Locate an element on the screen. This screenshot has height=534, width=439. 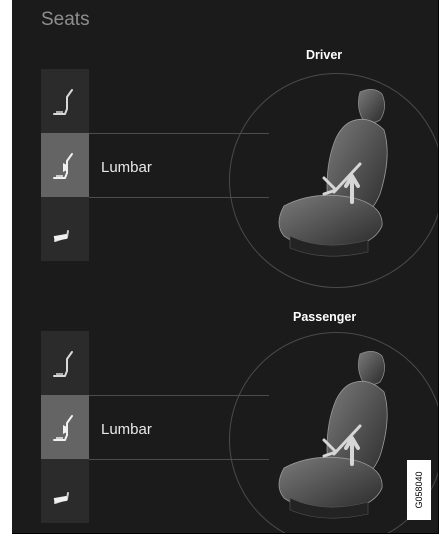
image-code: G058040 is located at coordinates (419, 490).